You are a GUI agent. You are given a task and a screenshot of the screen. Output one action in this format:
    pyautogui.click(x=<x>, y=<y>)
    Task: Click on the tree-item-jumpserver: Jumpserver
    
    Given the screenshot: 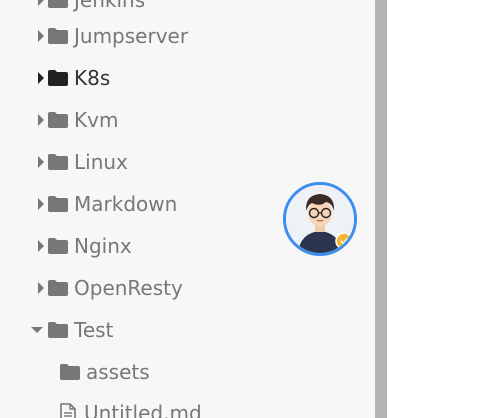 What is the action you would take?
    pyautogui.click(x=112, y=36)
    